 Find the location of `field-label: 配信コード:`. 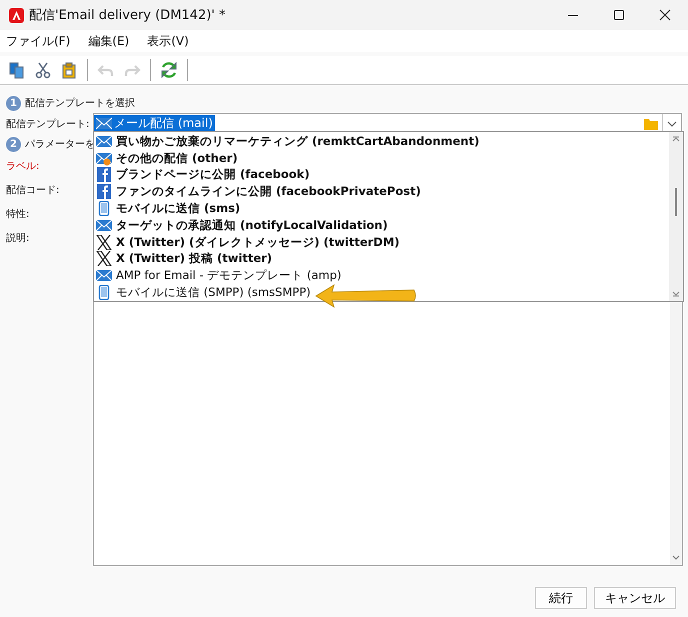

field-label: 配信コード: is located at coordinates (33, 190).